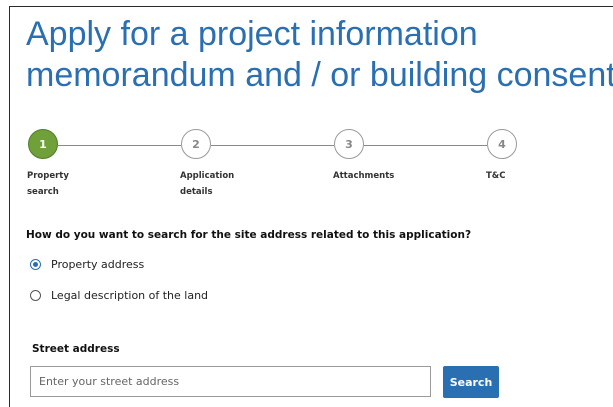 This screenshot has height=407, width=613. I want to click on step-3-circle: 3, so click(349, 144).